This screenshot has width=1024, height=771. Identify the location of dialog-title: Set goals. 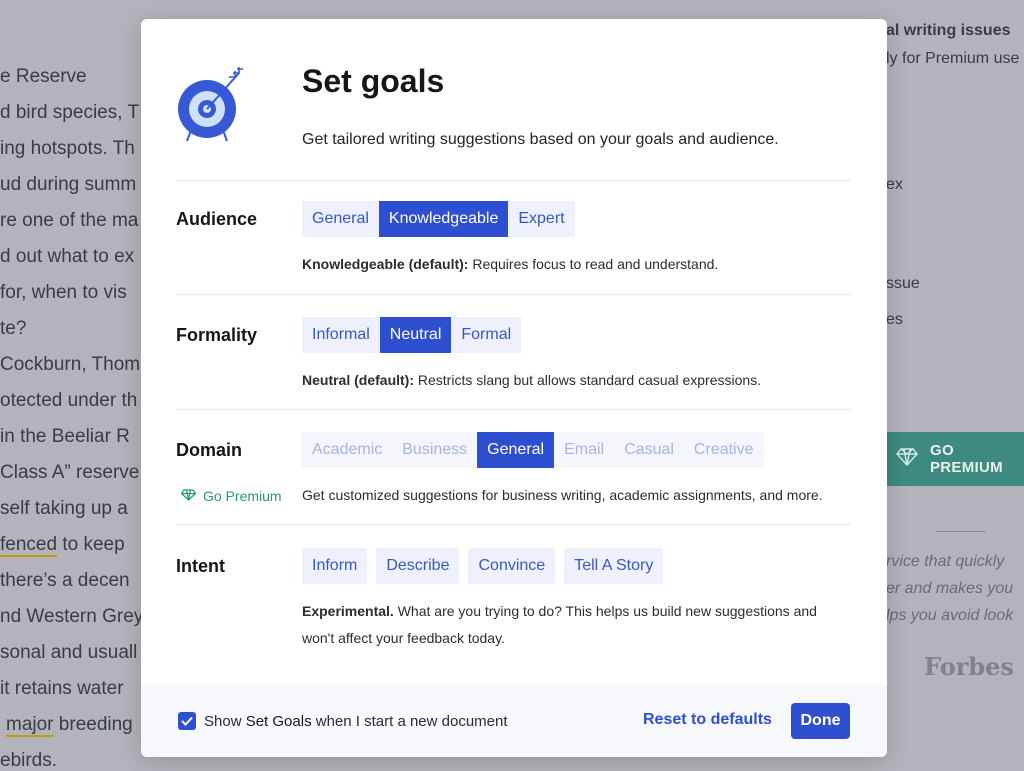
(373, 81).